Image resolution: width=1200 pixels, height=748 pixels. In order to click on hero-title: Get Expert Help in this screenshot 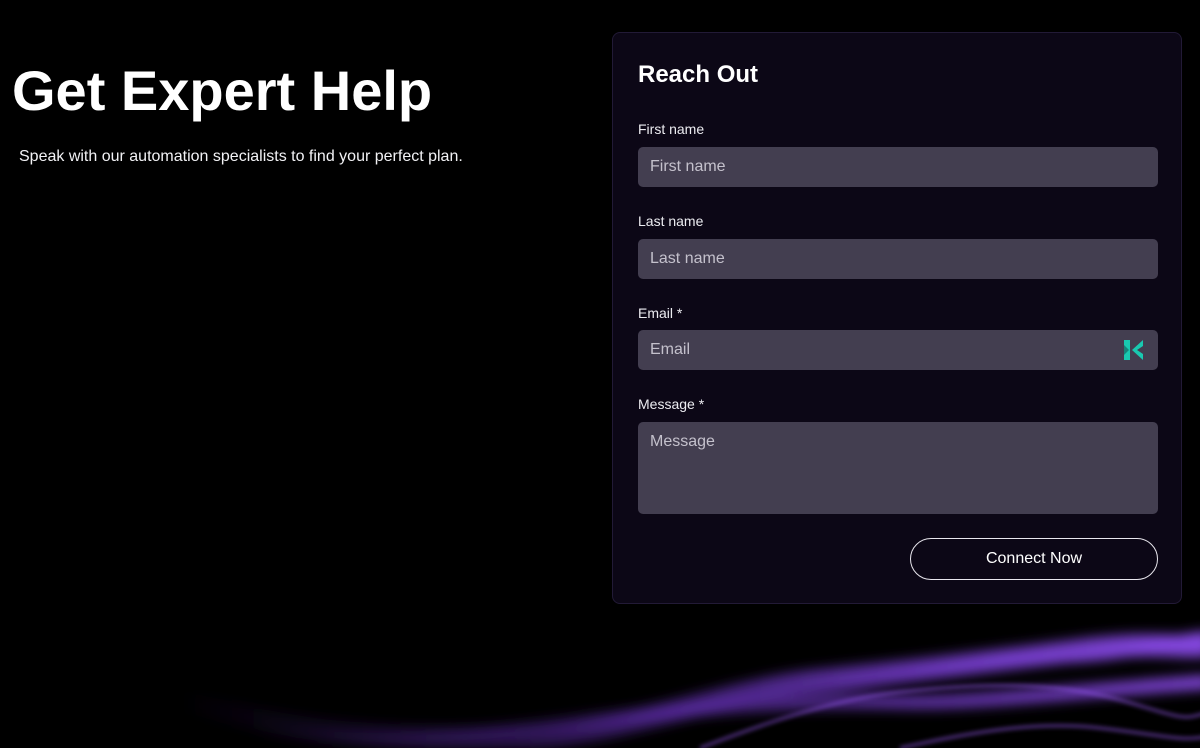, I will do `click(222, 90)`.